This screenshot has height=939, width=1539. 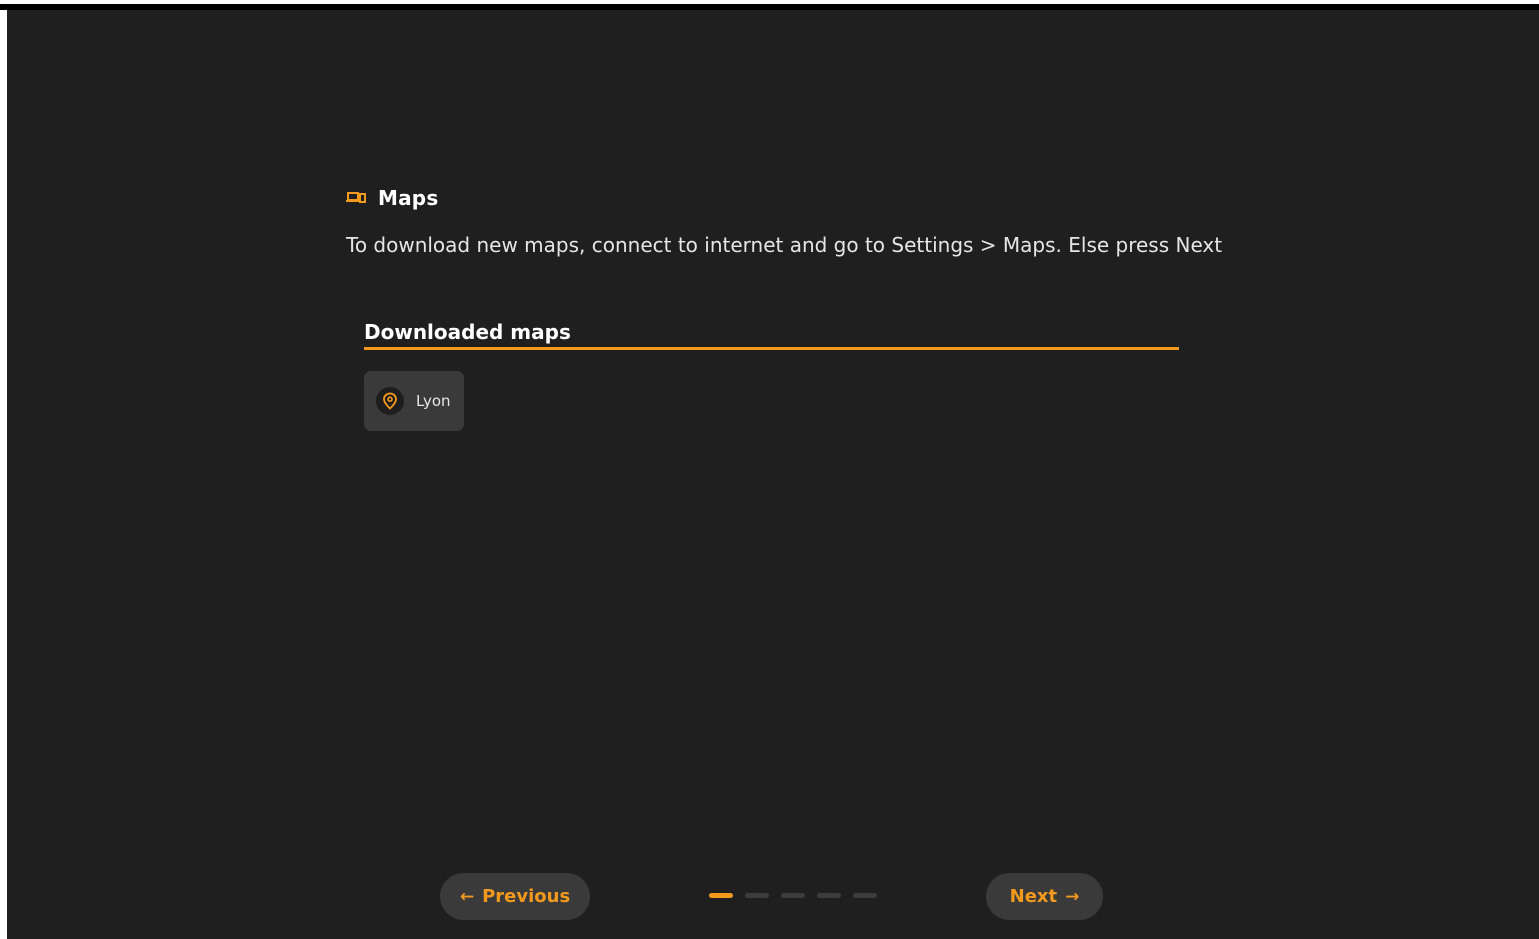 I want to click on downloaded-maps-section: Downloaded maps, so click(x=771, y=335).